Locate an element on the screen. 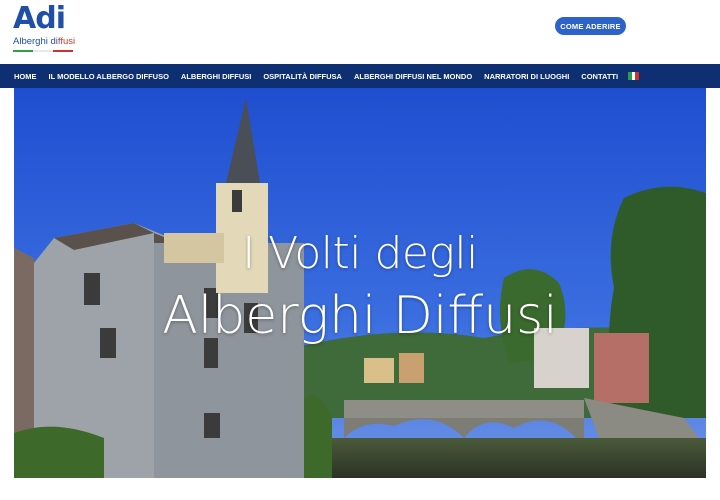  nav-item-contatti: CONTATTI is located at coordinates (599, 76).